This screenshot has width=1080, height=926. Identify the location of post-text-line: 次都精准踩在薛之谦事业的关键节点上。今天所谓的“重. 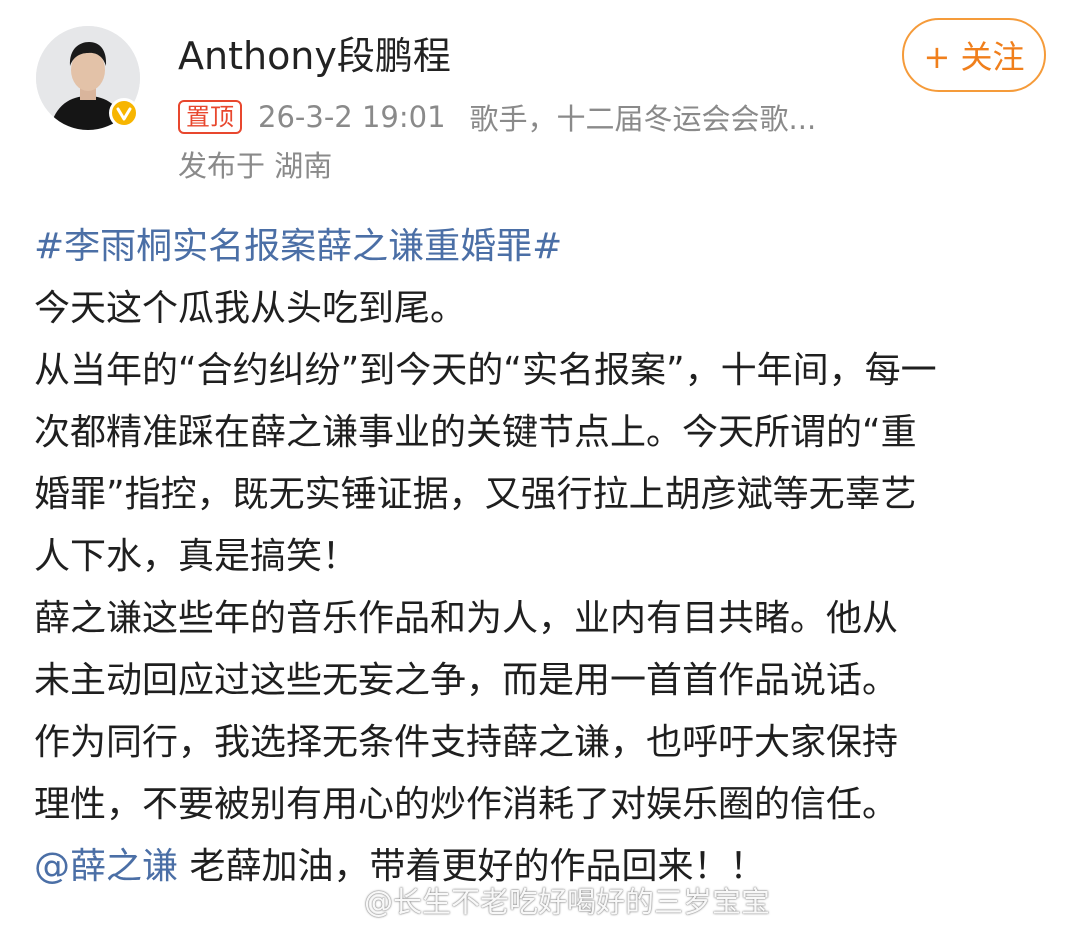
(475, 432).